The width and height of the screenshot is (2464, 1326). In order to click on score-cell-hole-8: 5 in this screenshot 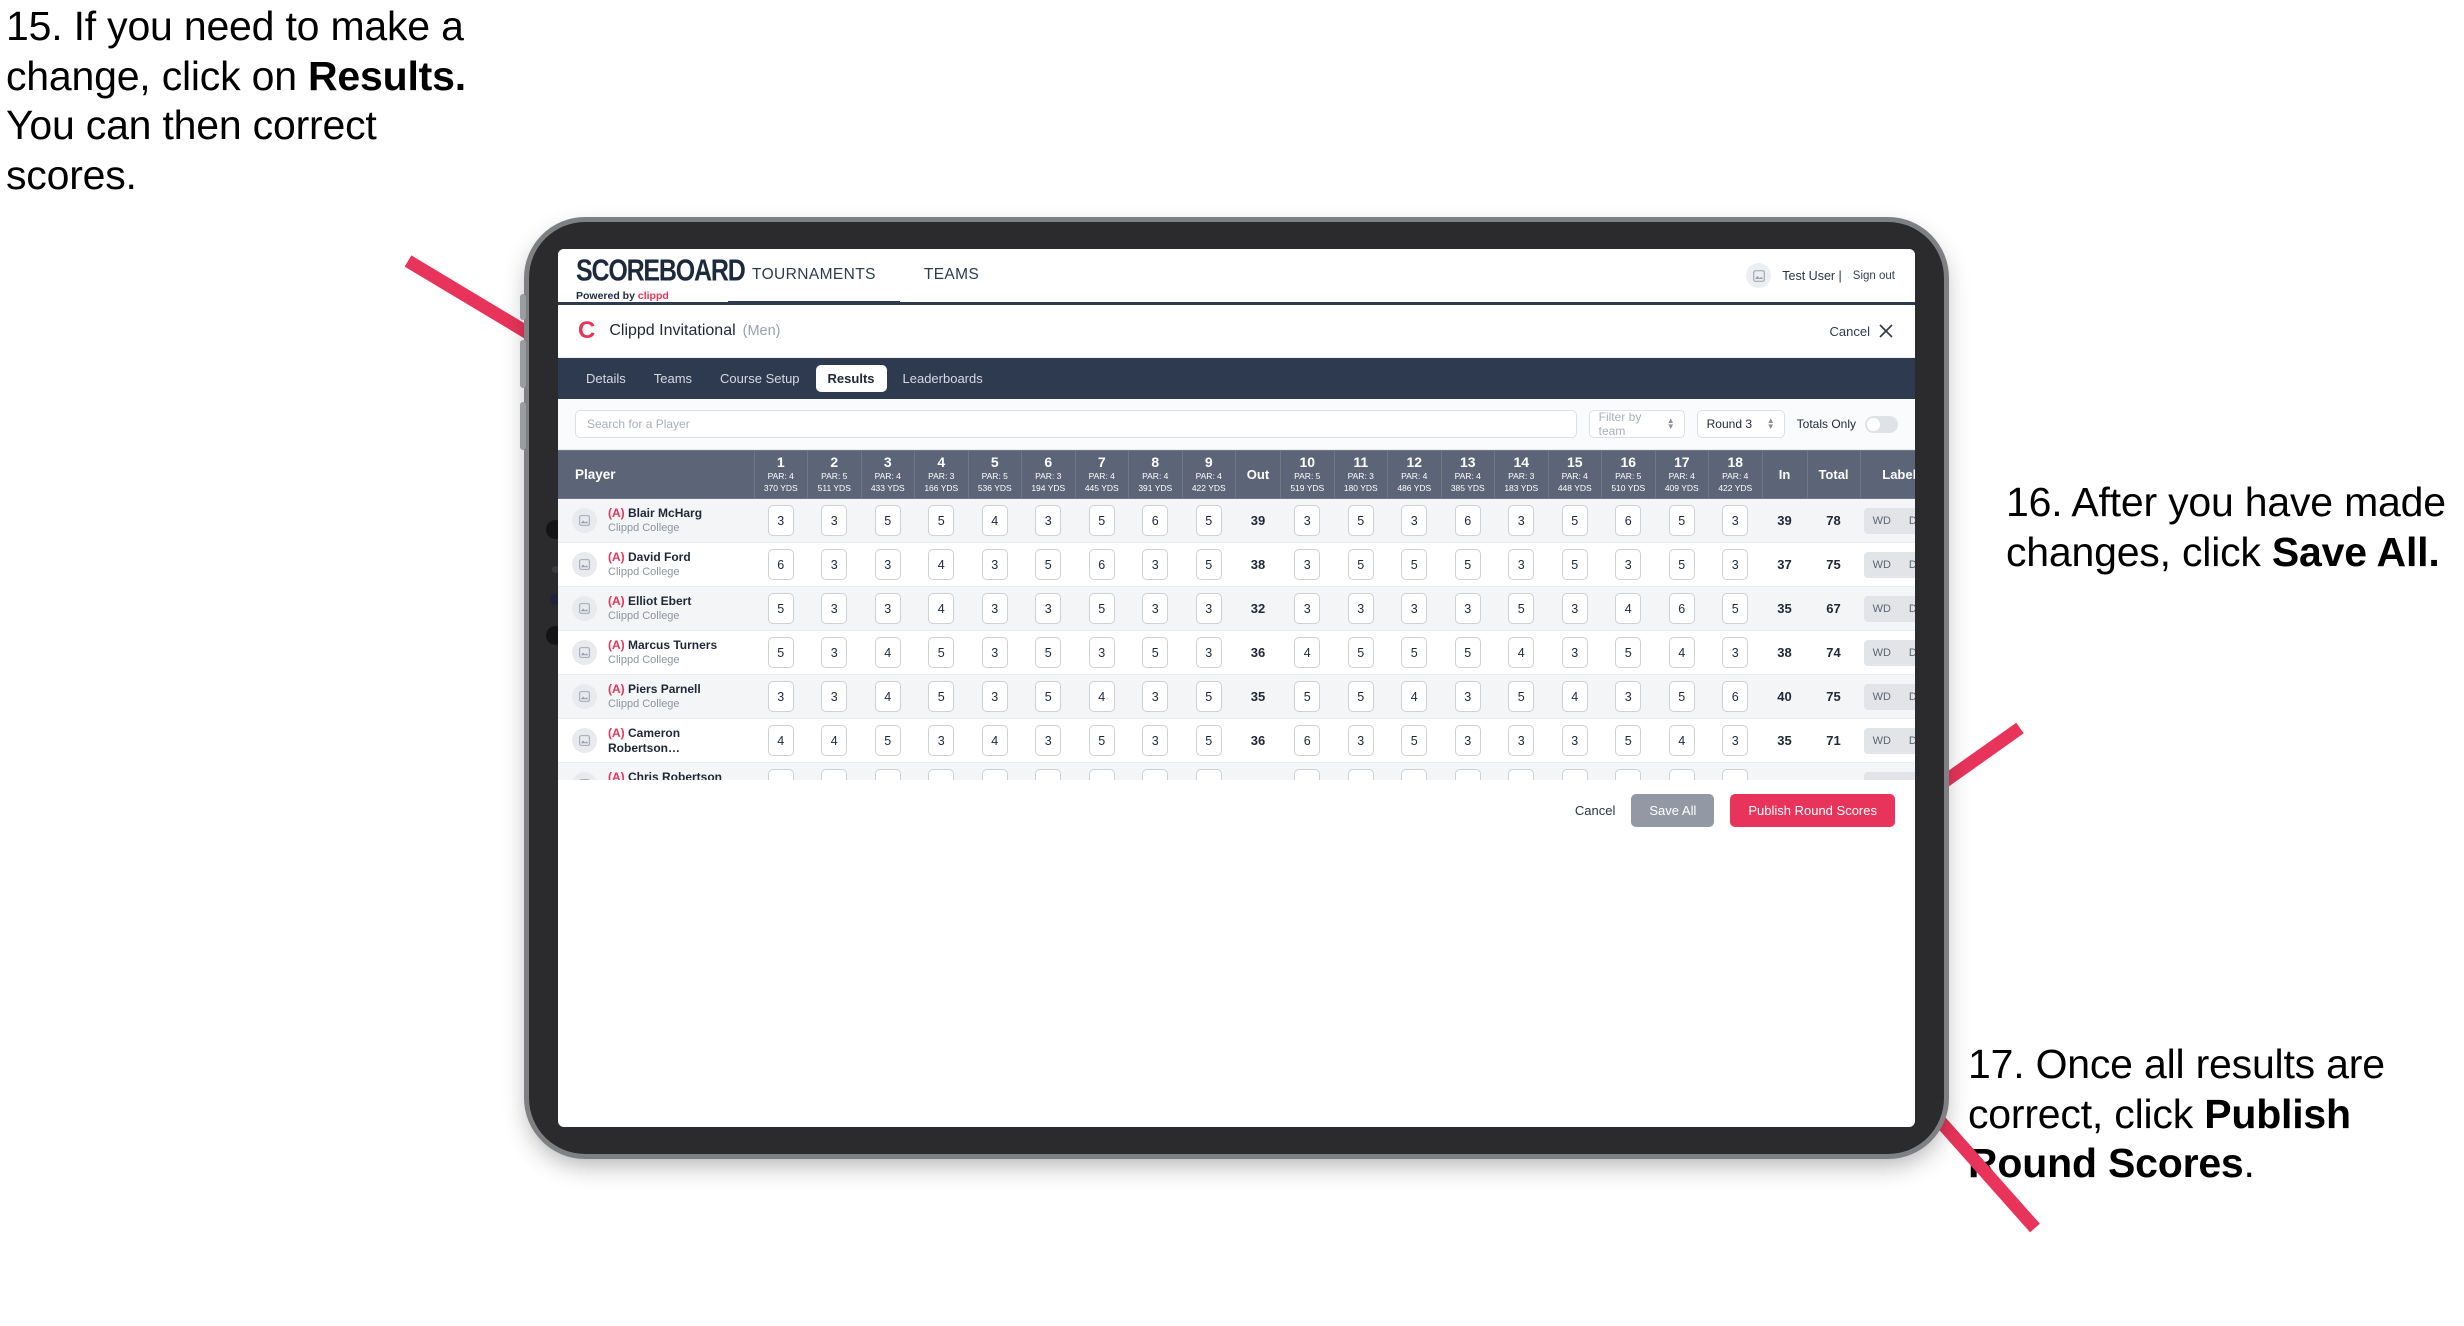, I will do `click(1155, 652)`.